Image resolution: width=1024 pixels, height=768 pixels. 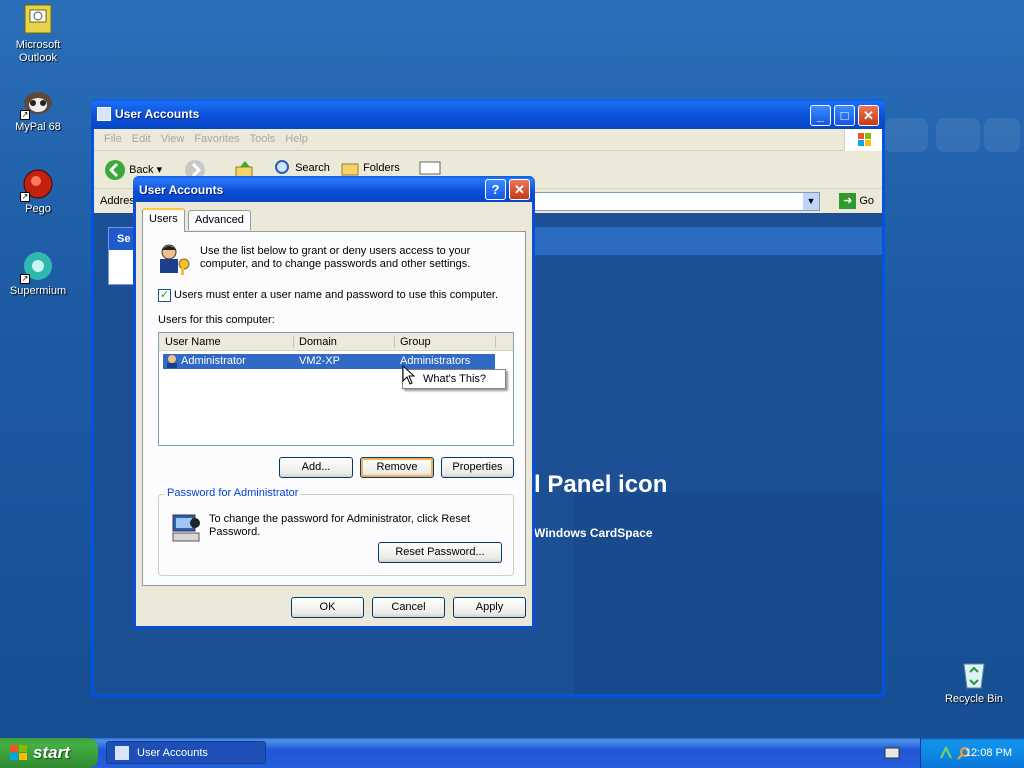 I want to click on desktop-icon-mypal: ↗ MyPal 68, so click(x=38, y=110).